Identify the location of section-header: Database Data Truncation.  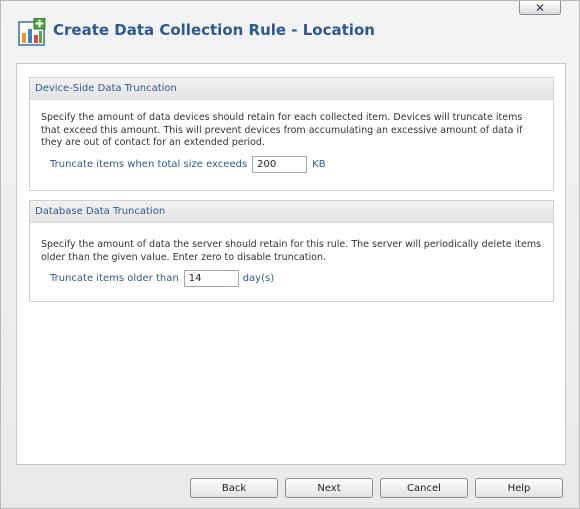
(291, 212).